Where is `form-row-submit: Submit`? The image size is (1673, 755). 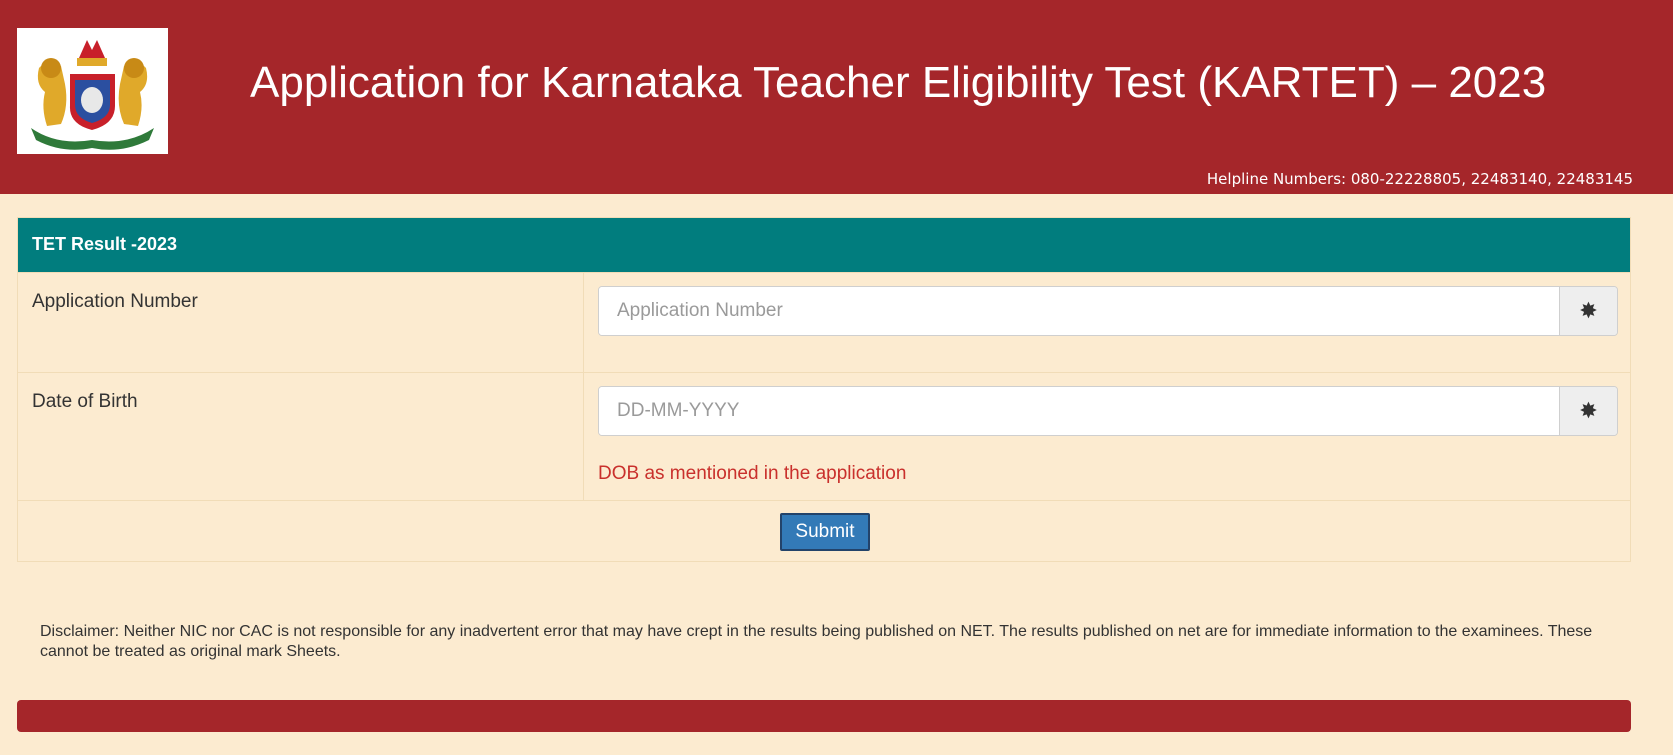
form-row-submit: Submit is located at coordinates (824, 531).